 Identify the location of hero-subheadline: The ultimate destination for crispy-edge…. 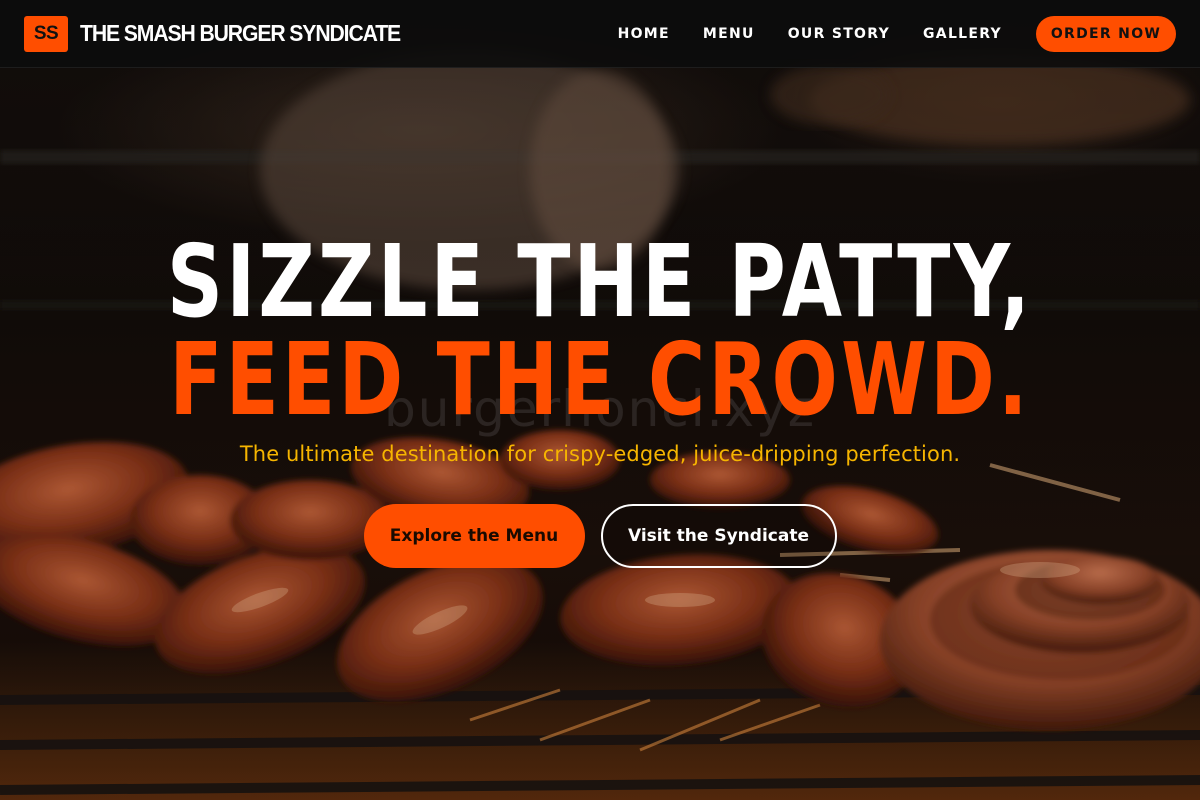
(600, 454).